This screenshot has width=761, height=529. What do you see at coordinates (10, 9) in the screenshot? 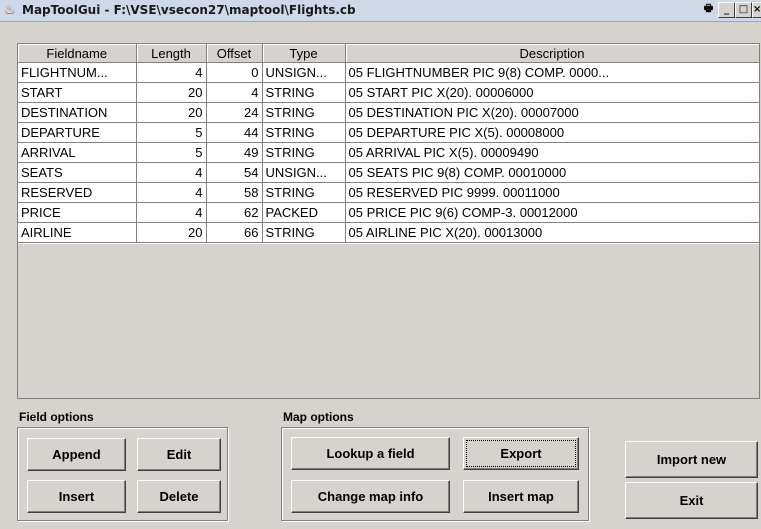
I see `java-app-icon: ♨` at bounding box center [10, 9].